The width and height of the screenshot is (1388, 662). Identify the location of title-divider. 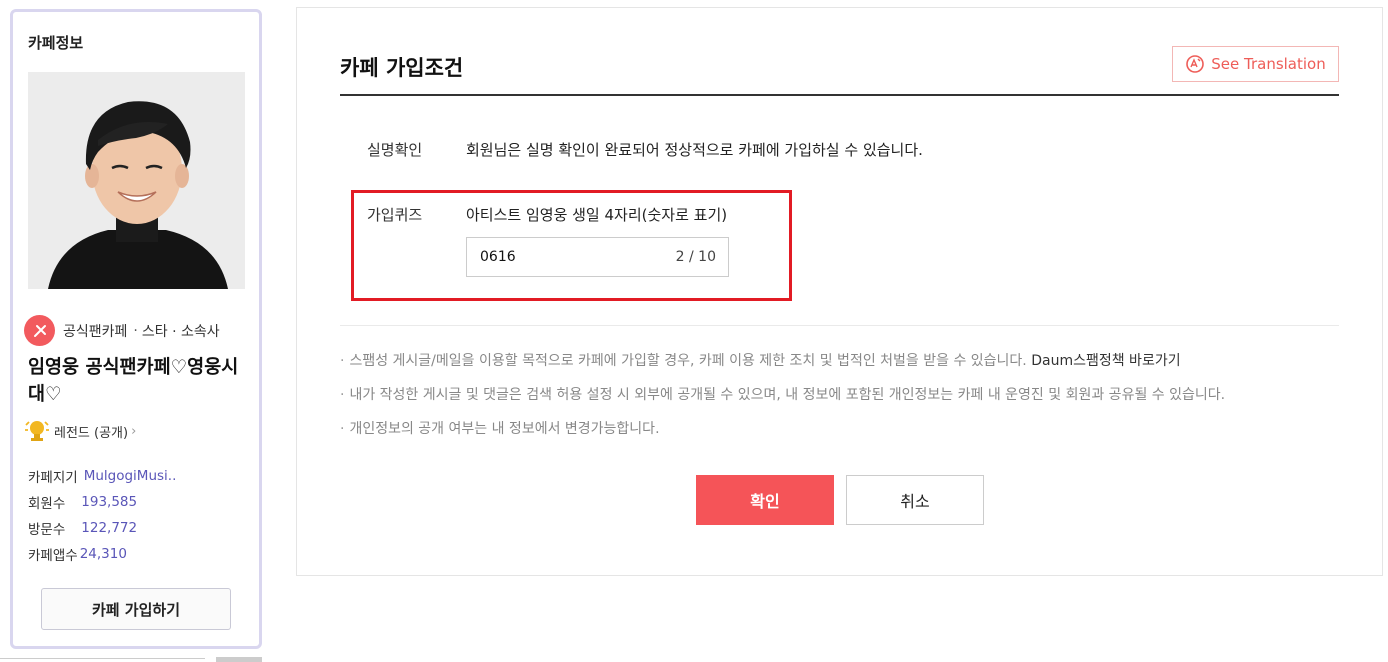
(839, 95).